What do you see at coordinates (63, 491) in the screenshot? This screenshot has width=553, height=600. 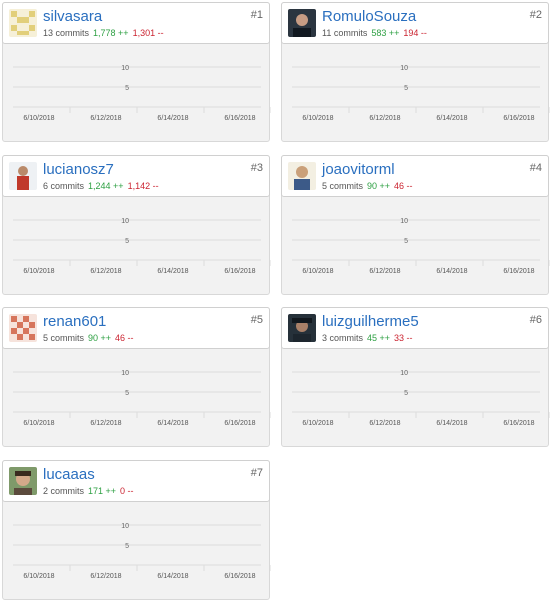 I see `commit-count: 2 commits` at bounding box center [63, 491].